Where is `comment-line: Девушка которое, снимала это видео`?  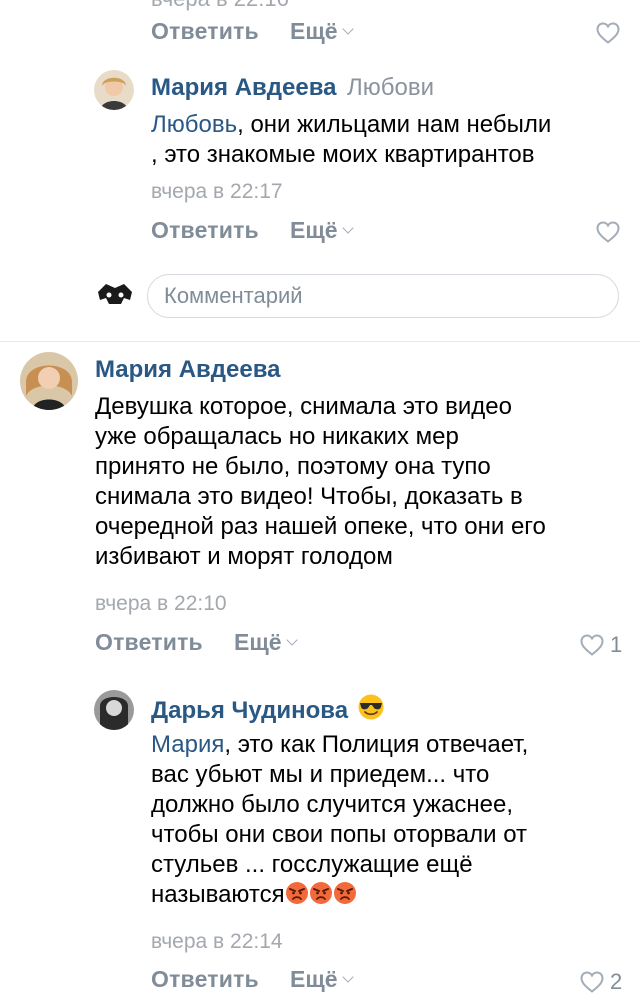
comment-line: Девушка которое, снимала это видео is located at coordinates (303, 406).